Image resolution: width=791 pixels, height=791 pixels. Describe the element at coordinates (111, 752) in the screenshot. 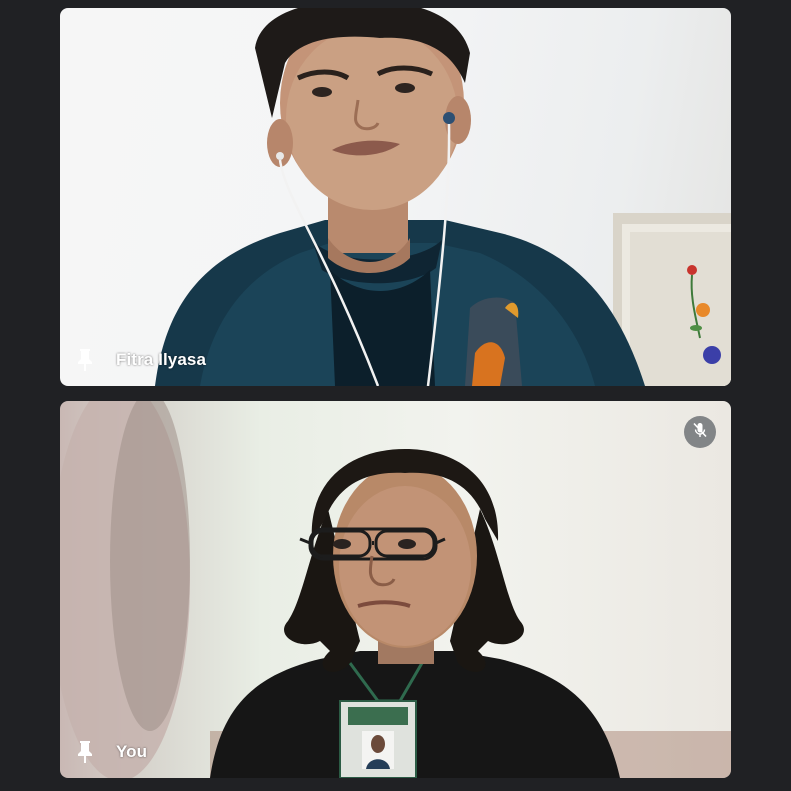

I see `participant-nameplate: You` at that location.